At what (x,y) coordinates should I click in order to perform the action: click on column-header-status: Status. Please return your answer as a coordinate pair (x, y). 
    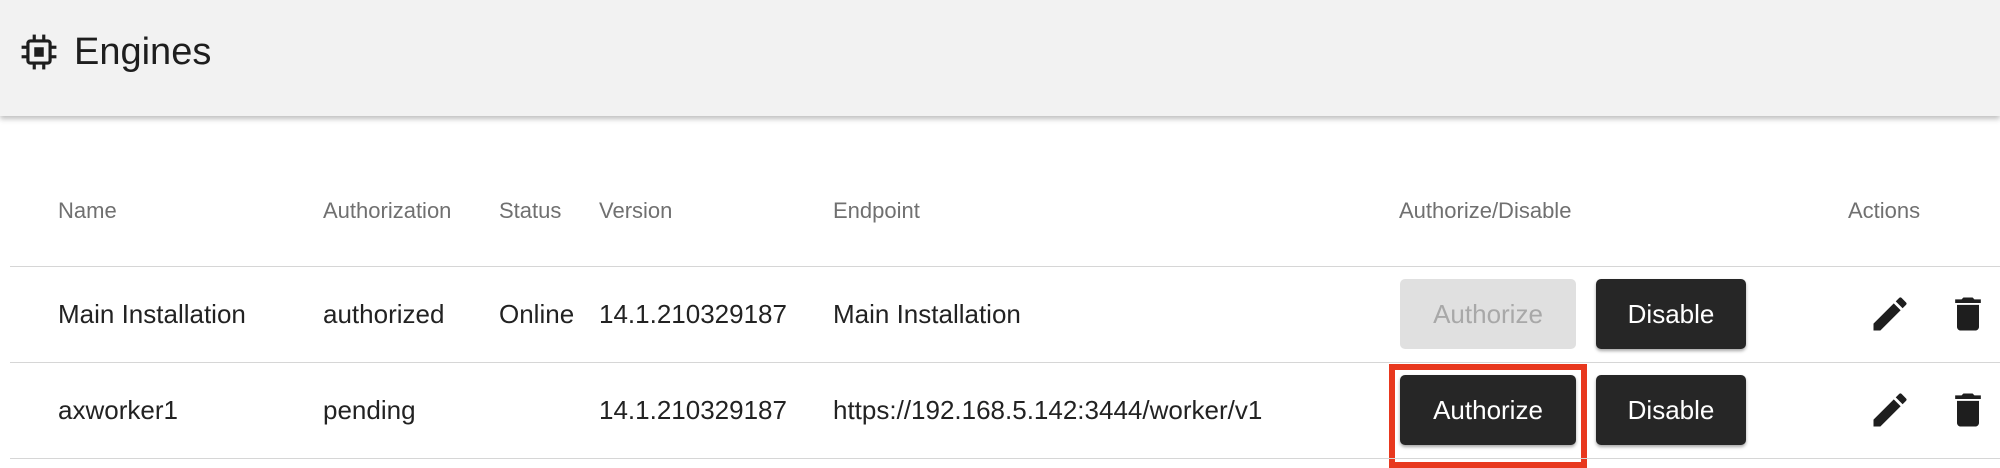
    Looking at the image, I should click on (530, 211).